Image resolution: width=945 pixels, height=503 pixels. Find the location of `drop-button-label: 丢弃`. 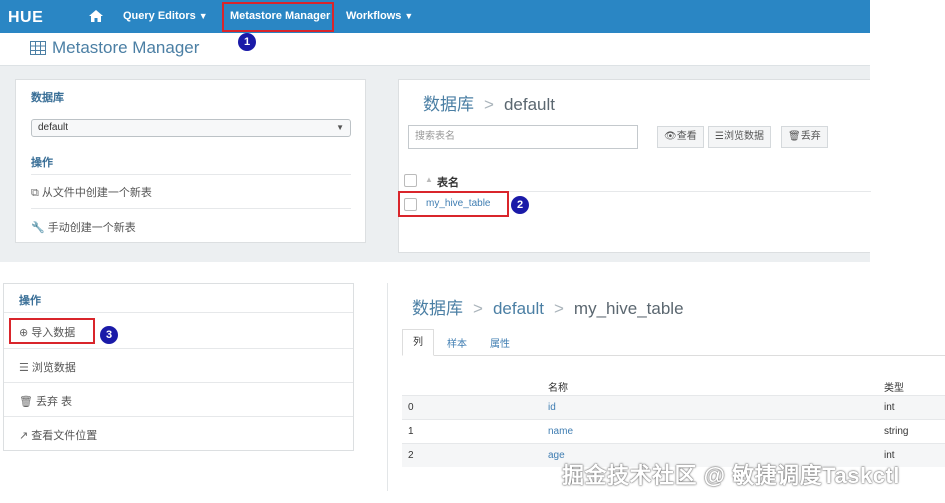

drop-button-label: 丢弃 is located at coordinates (810, 136).